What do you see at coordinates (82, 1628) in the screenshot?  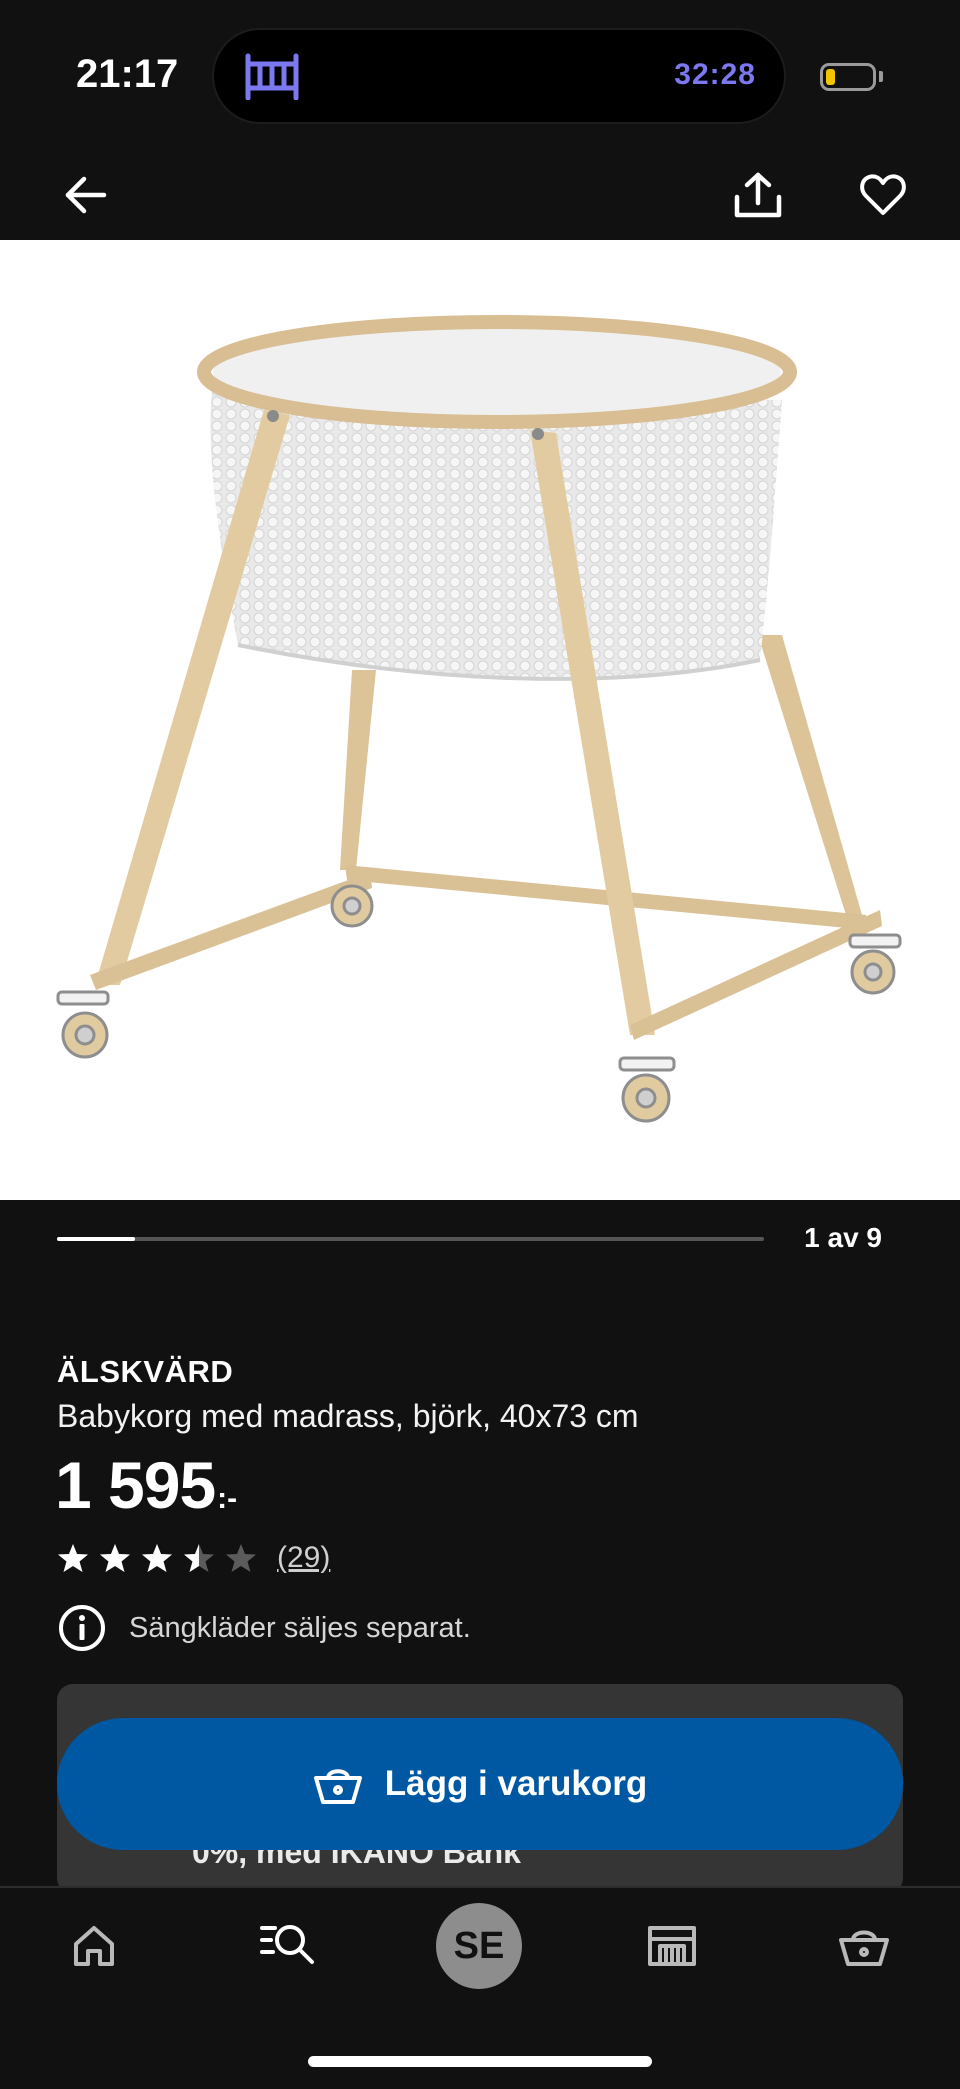 I see `info-icon` at bounding box center [82, 1628].